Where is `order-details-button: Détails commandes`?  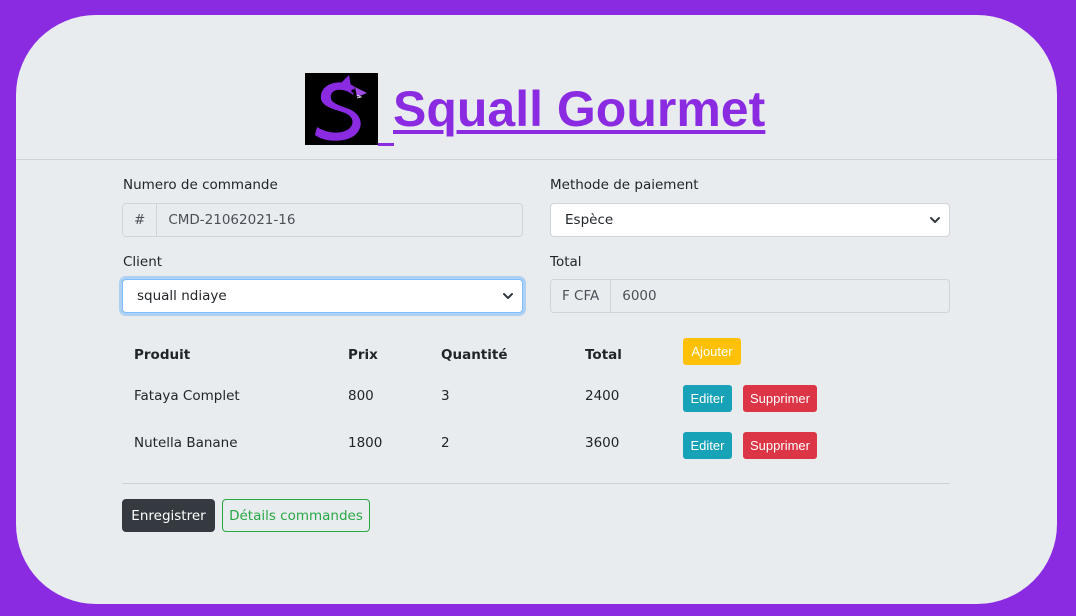
order-details-button: Détails commandes is located at coordinates (296, 515).